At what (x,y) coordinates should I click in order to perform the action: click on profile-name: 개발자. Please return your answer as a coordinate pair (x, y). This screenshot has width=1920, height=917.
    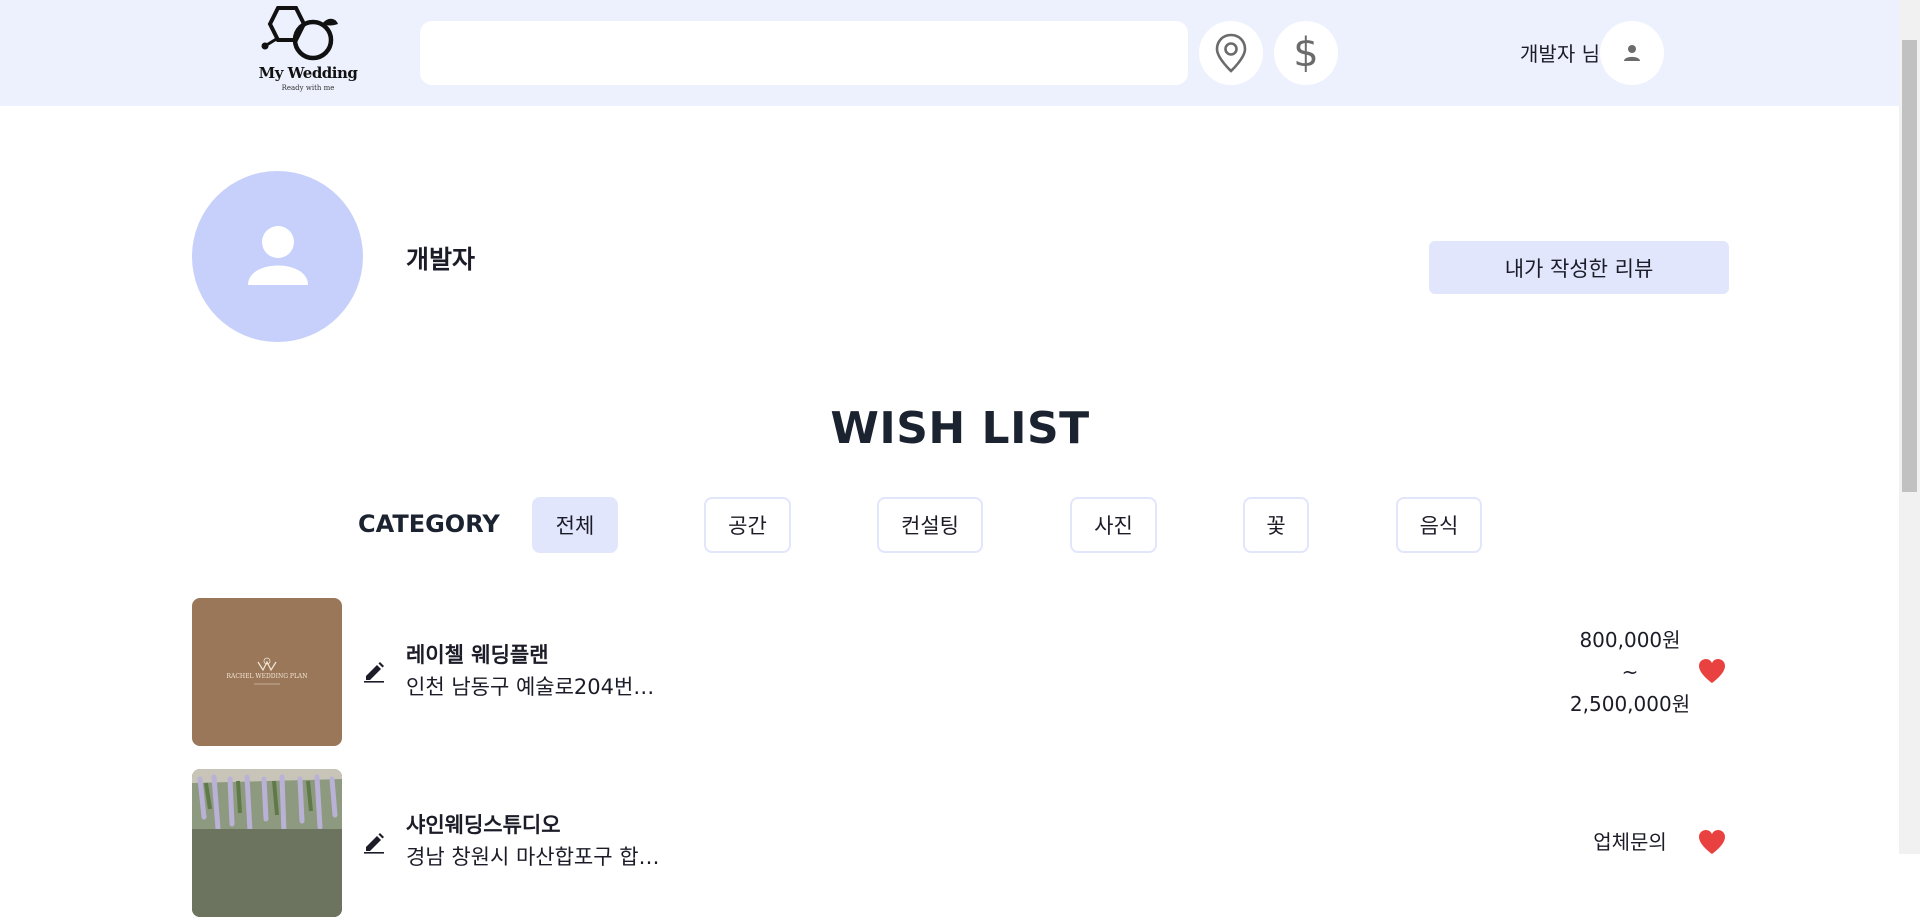
    Looking at the image, I should click on (441, 259).